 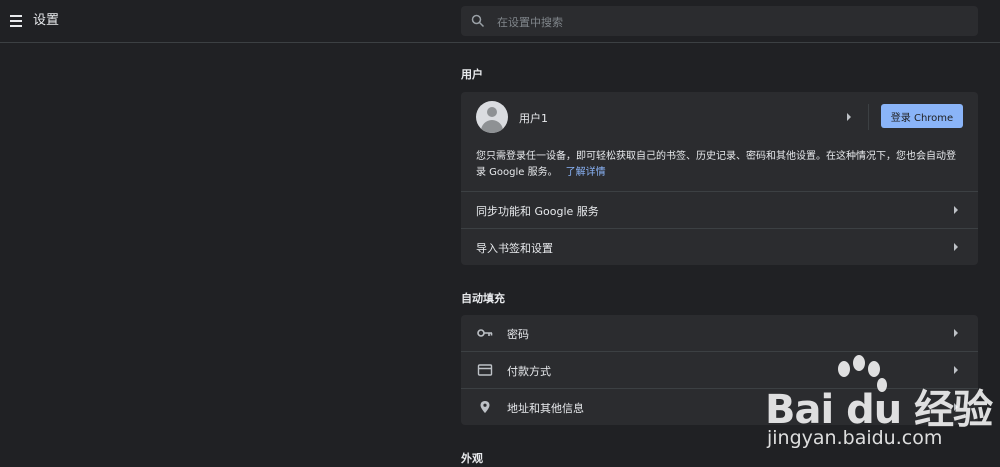 What do you see at coordinates (472, 458) in the screenshot?
I see `section-title-appearance: 外观` at bounding box center [472, 458].